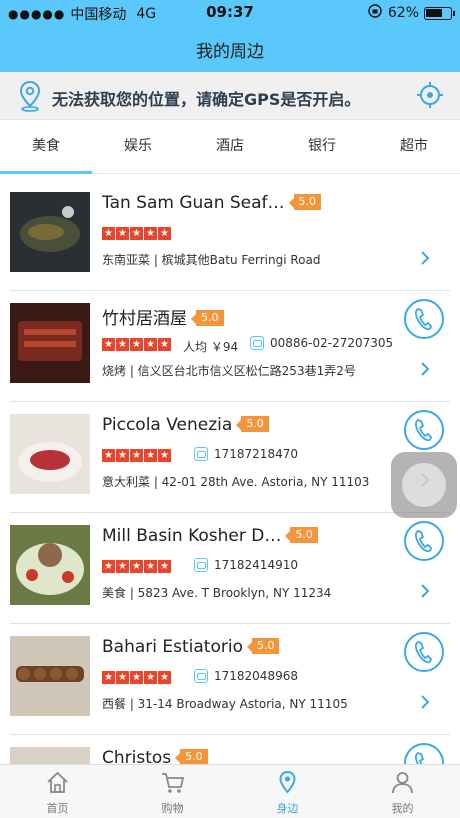 The image size is (460, 818). Describe the element at coordinates (414, 147) in the screenshot. I see `tab-supermarket: 超市` at that location.